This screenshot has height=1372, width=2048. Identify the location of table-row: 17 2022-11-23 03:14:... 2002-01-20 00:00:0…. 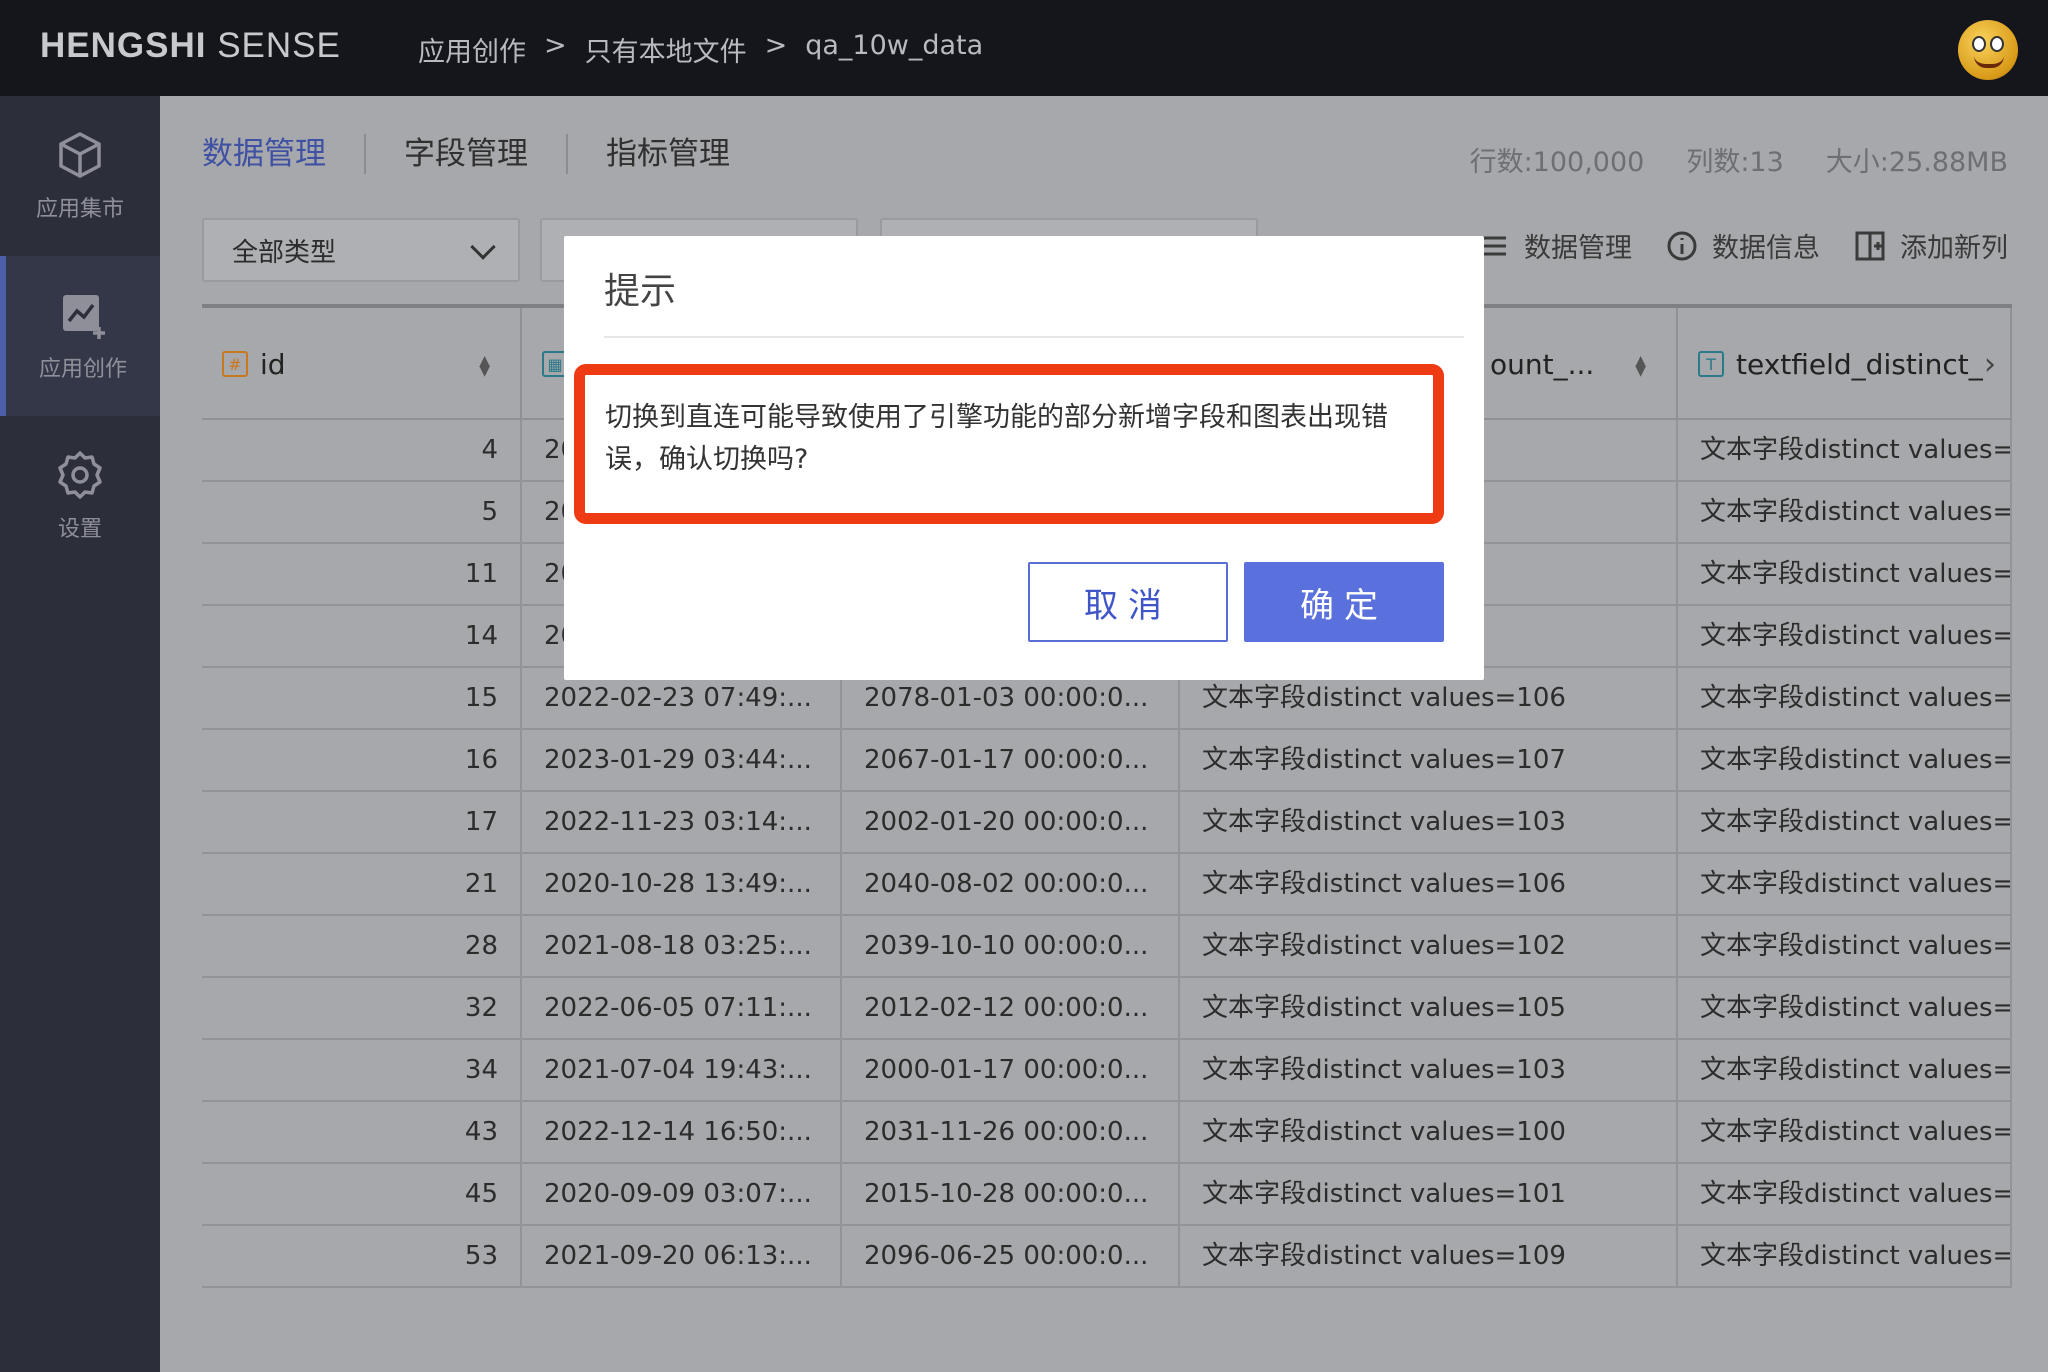
(1107, 823).